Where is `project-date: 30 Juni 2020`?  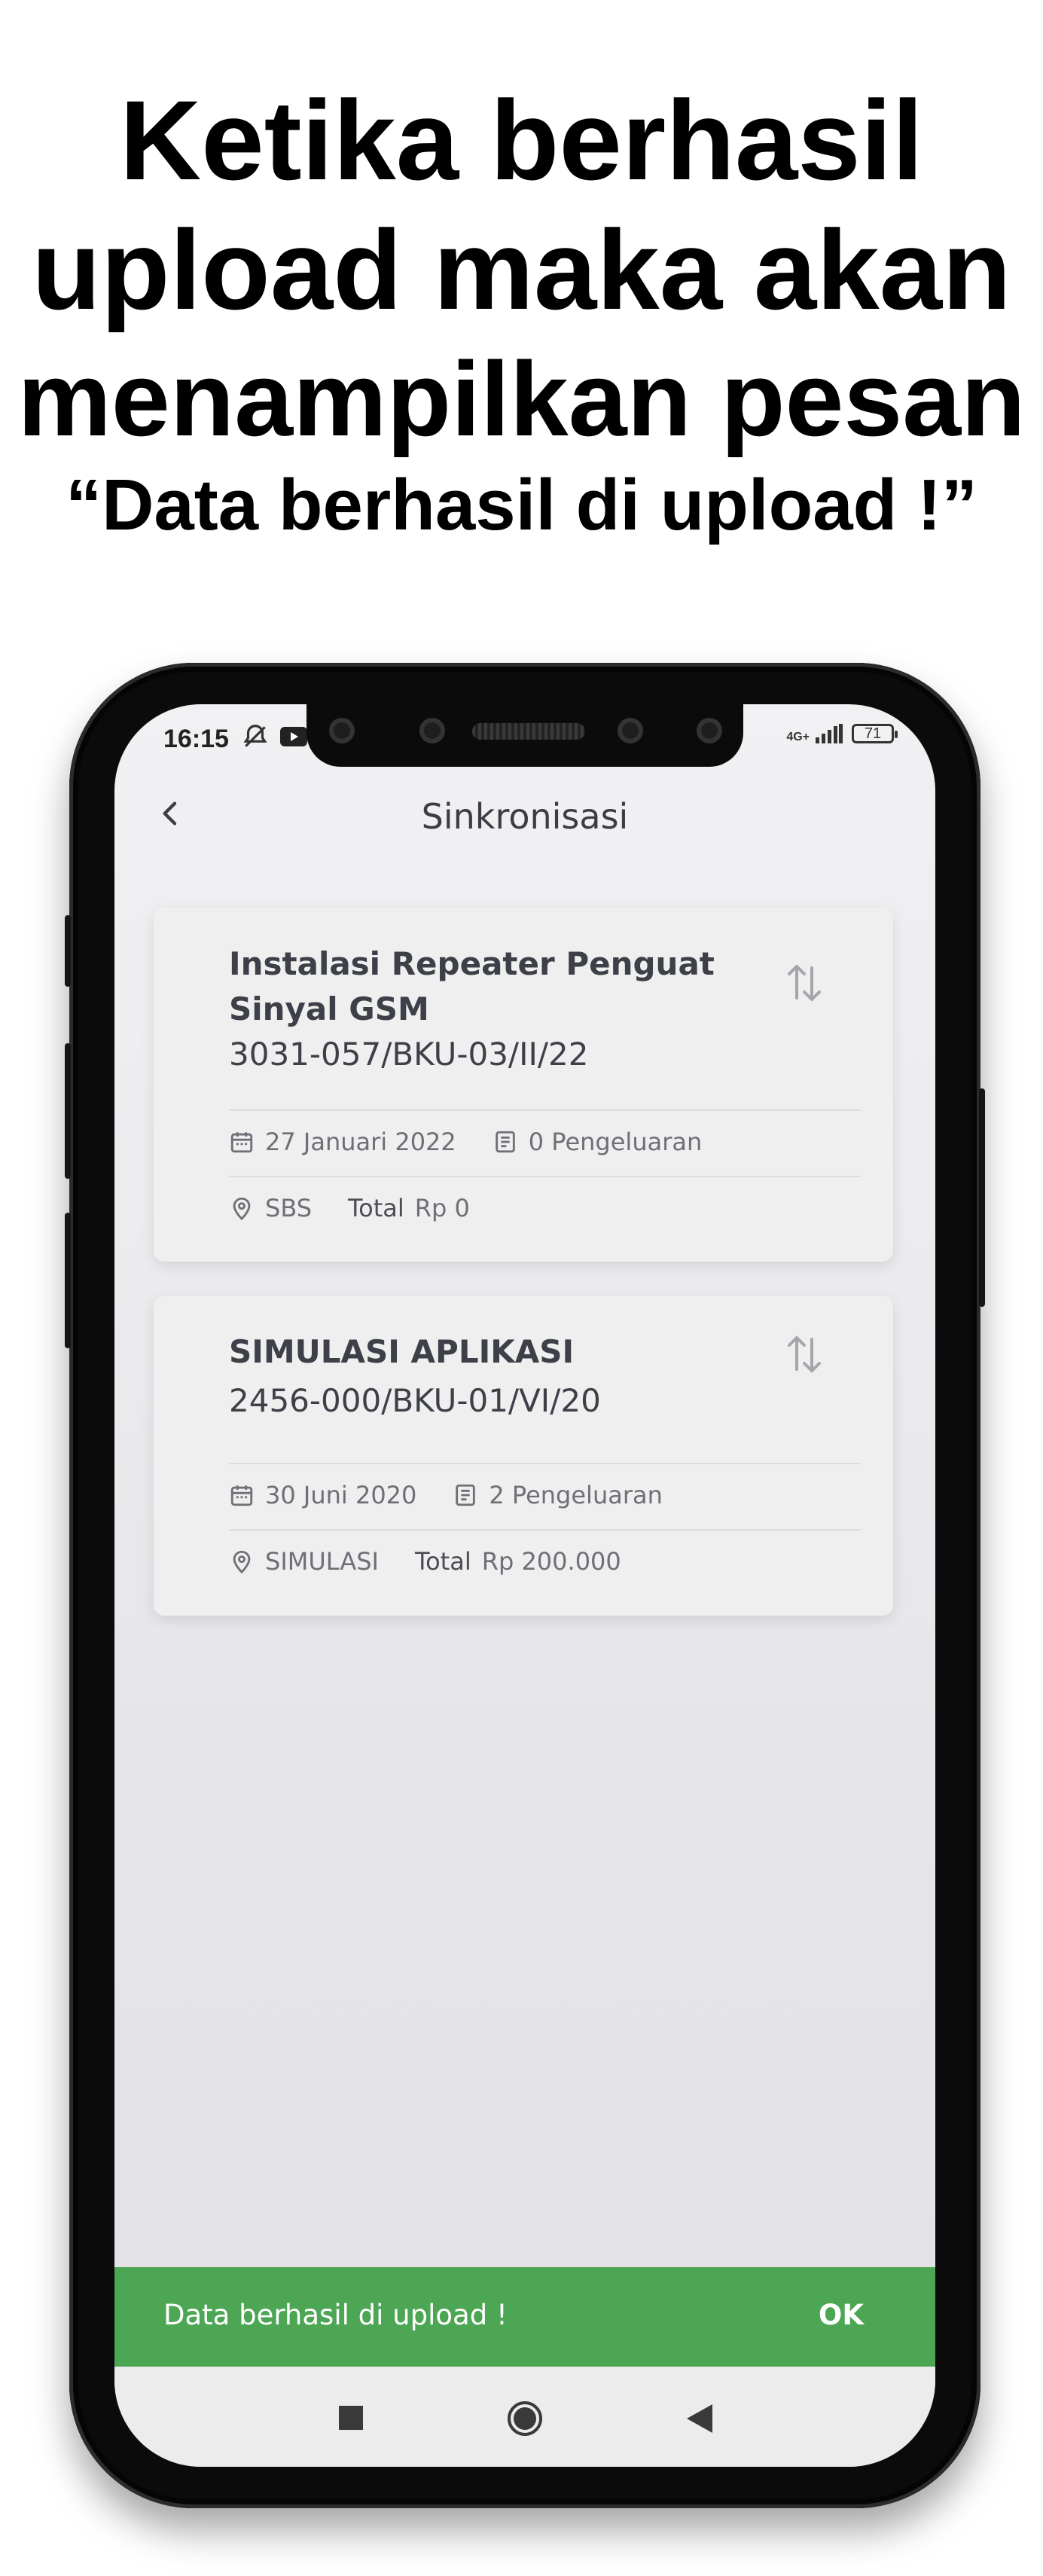 project-date: 30 Juni 2020 is located at coordinates (341, 1495).